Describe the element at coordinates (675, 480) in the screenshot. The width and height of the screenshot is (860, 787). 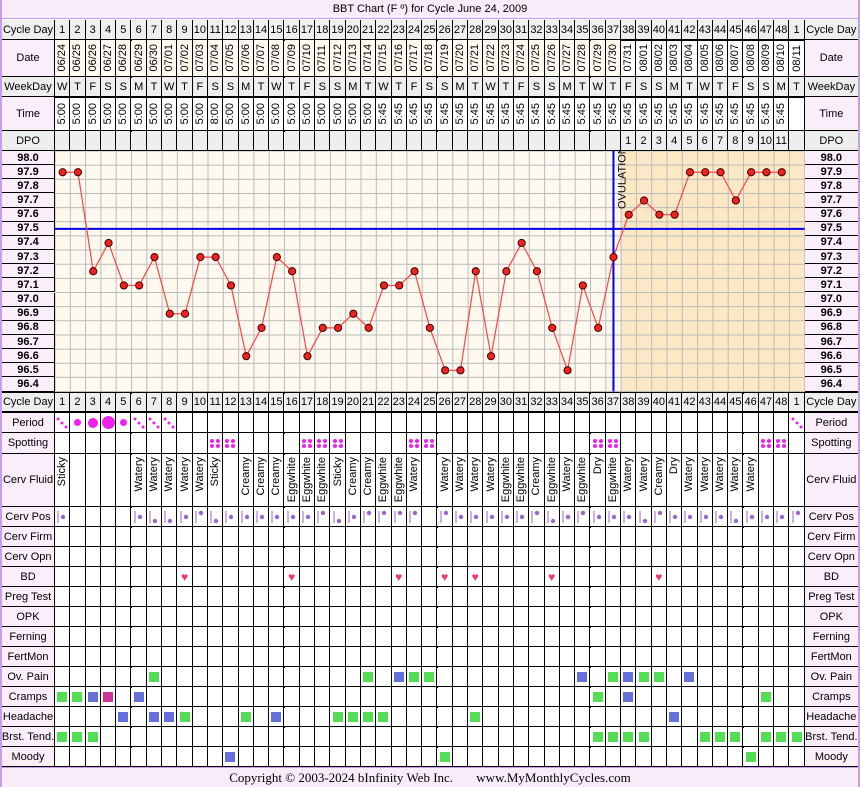
I see `cell-cerv-fluid: Dry` at that location.